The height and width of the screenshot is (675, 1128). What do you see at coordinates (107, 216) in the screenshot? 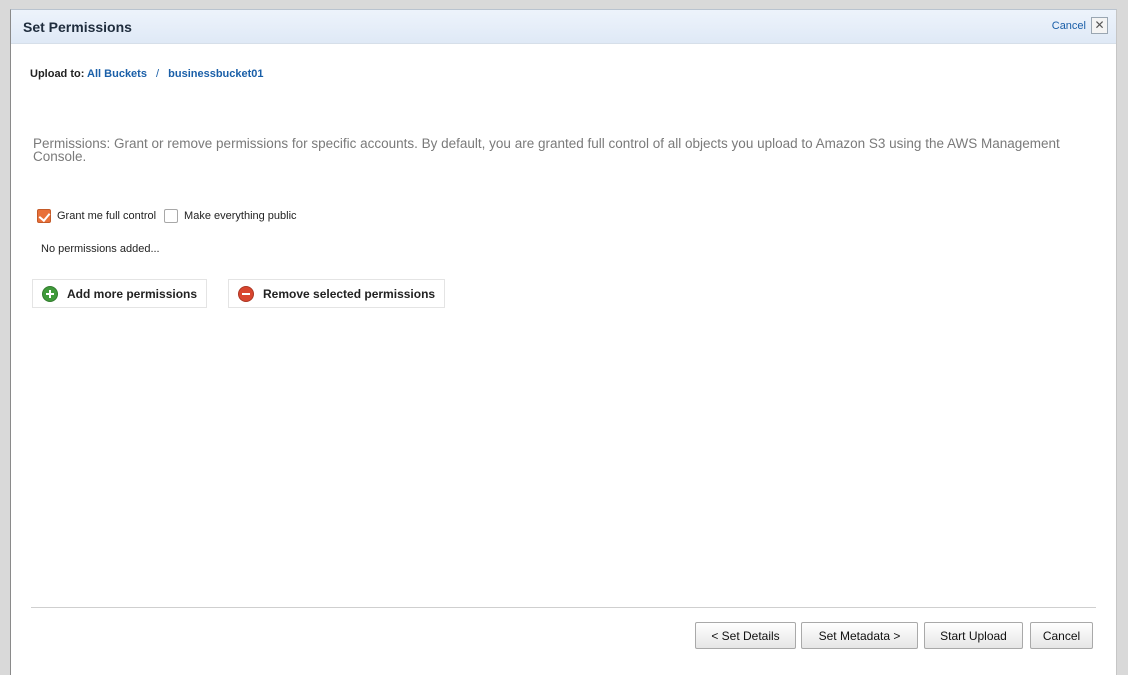
I see `grant-full-control-label: Grant me full control` at bounding box center [107, 216].